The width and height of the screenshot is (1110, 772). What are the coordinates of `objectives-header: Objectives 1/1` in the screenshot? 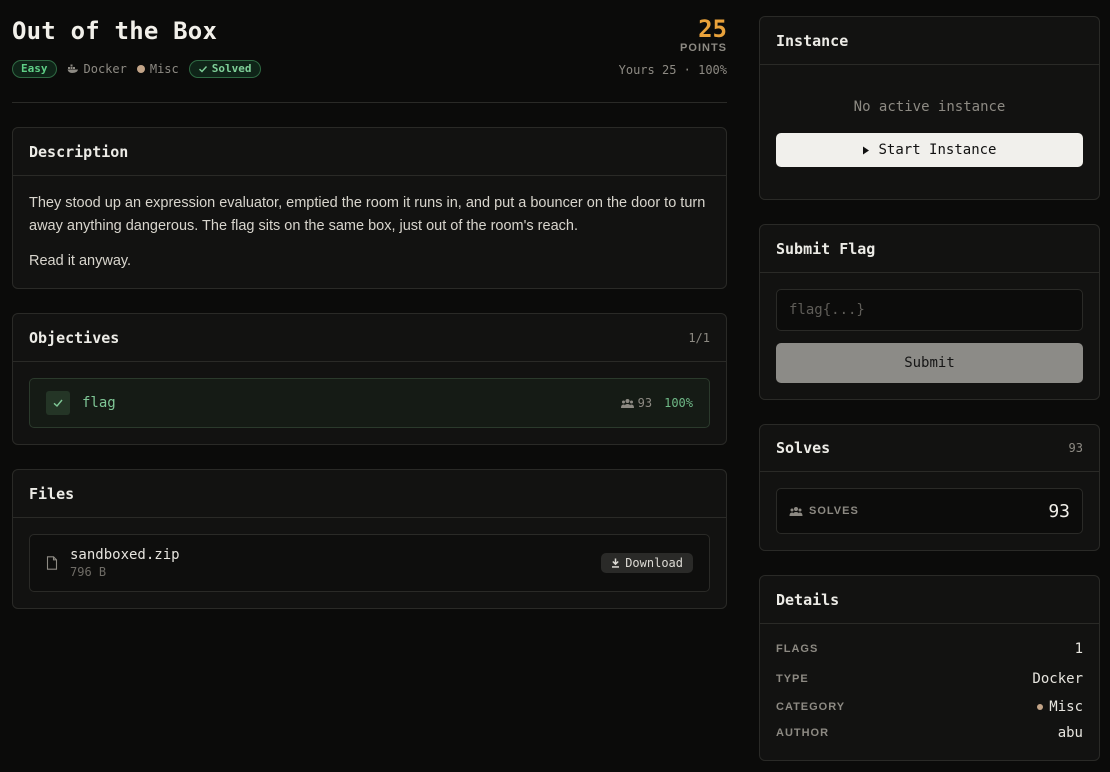 It's located at (369, 338).